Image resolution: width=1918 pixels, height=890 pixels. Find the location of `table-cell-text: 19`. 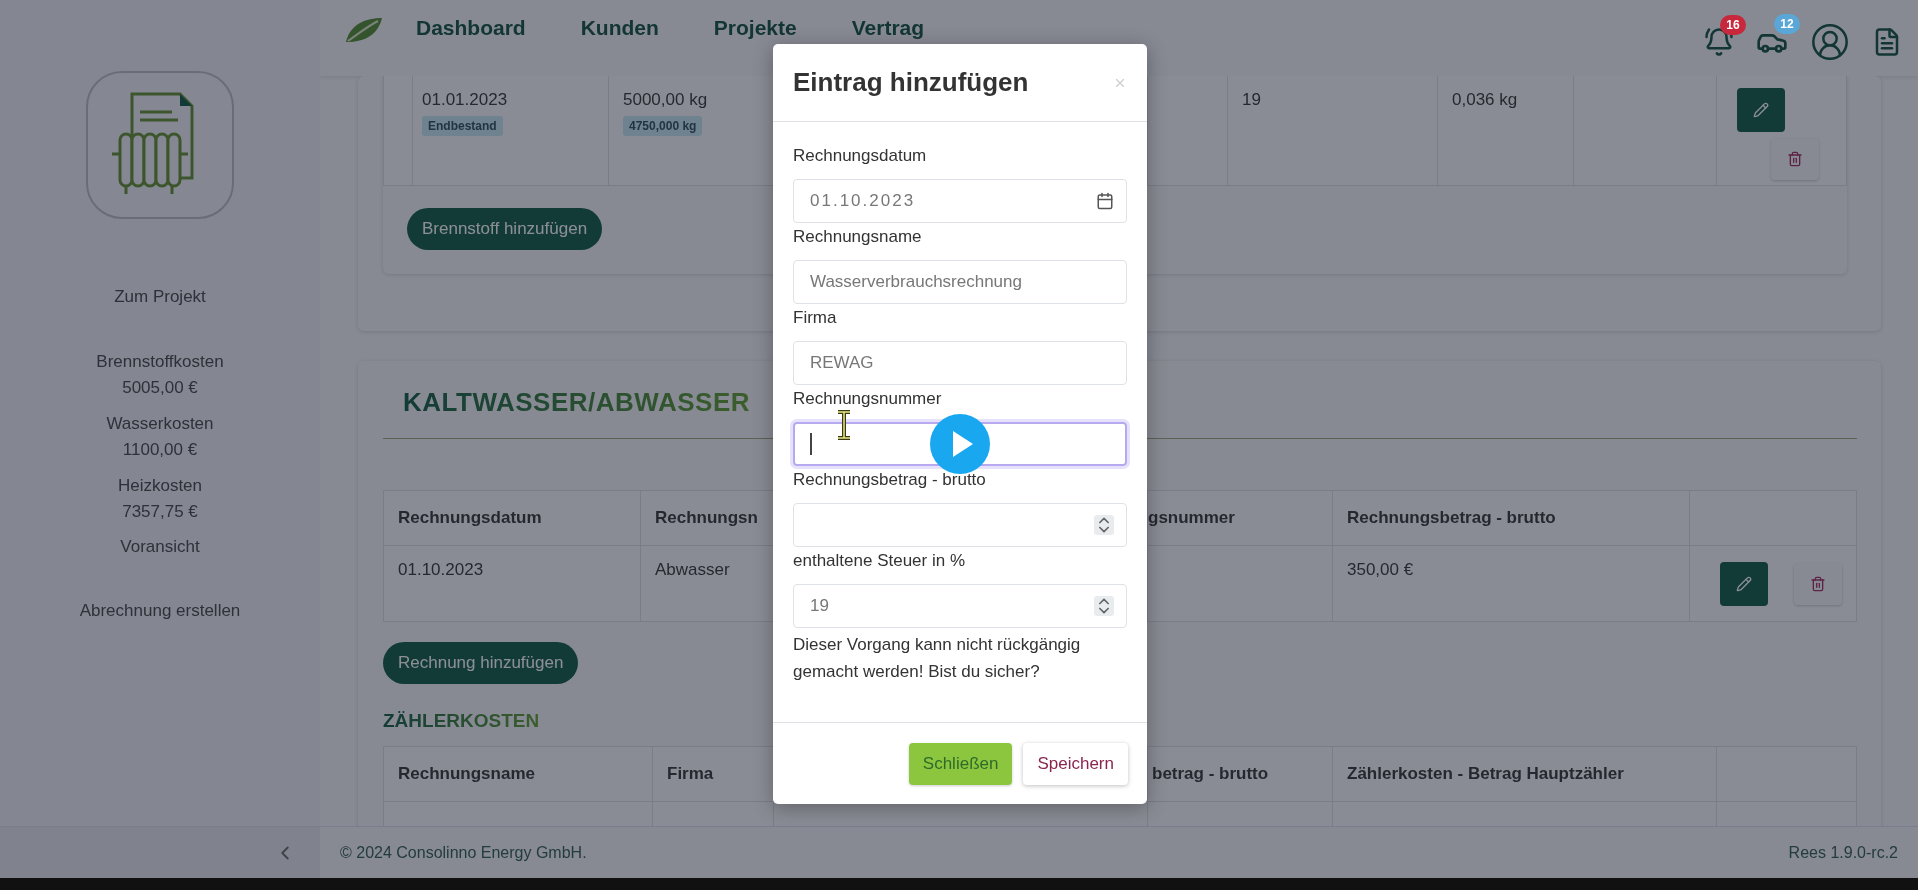

table-cell-text: 19 is located at coordinates (1252, 100).